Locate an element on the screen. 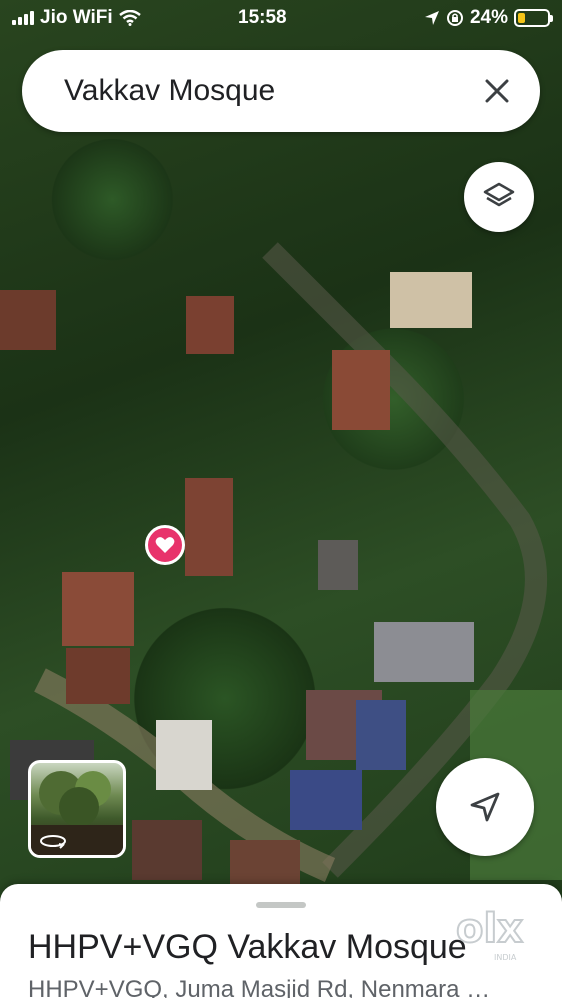  cellular-signal-icon is located at coordinates (23, 18).